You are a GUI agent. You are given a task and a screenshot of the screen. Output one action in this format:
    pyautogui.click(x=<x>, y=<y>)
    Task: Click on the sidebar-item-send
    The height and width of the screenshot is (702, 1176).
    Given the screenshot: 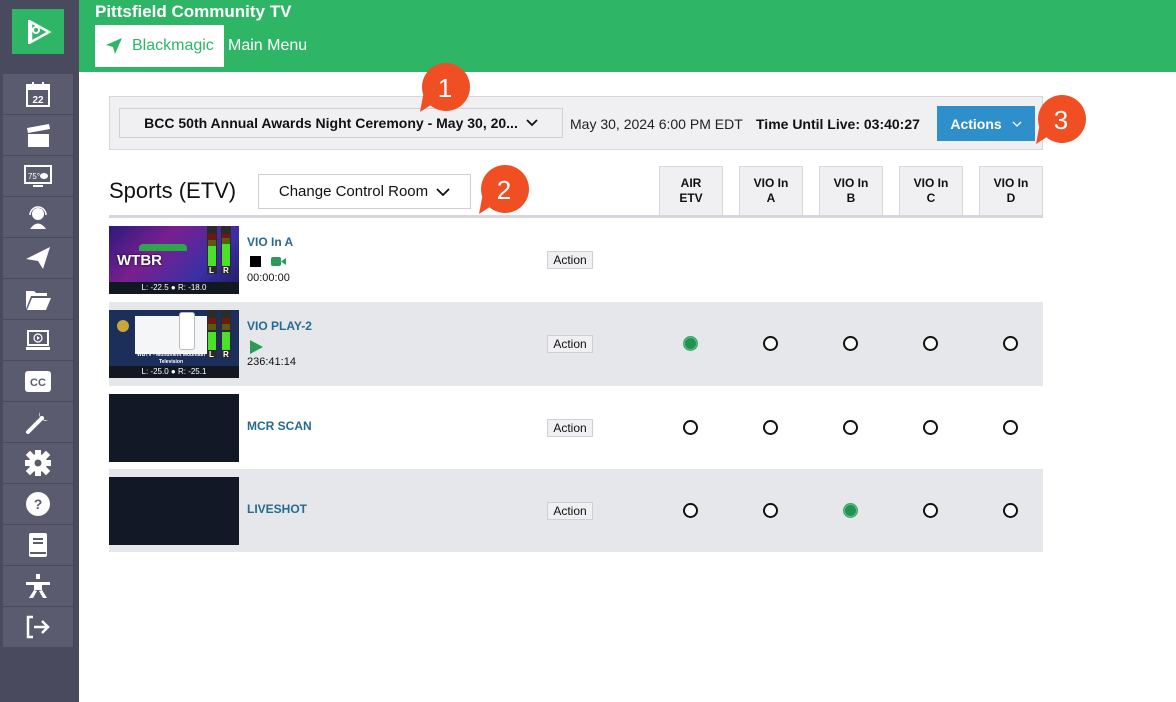 What is the action you would take?
    pyautogui.click(x=38, y=258)
    